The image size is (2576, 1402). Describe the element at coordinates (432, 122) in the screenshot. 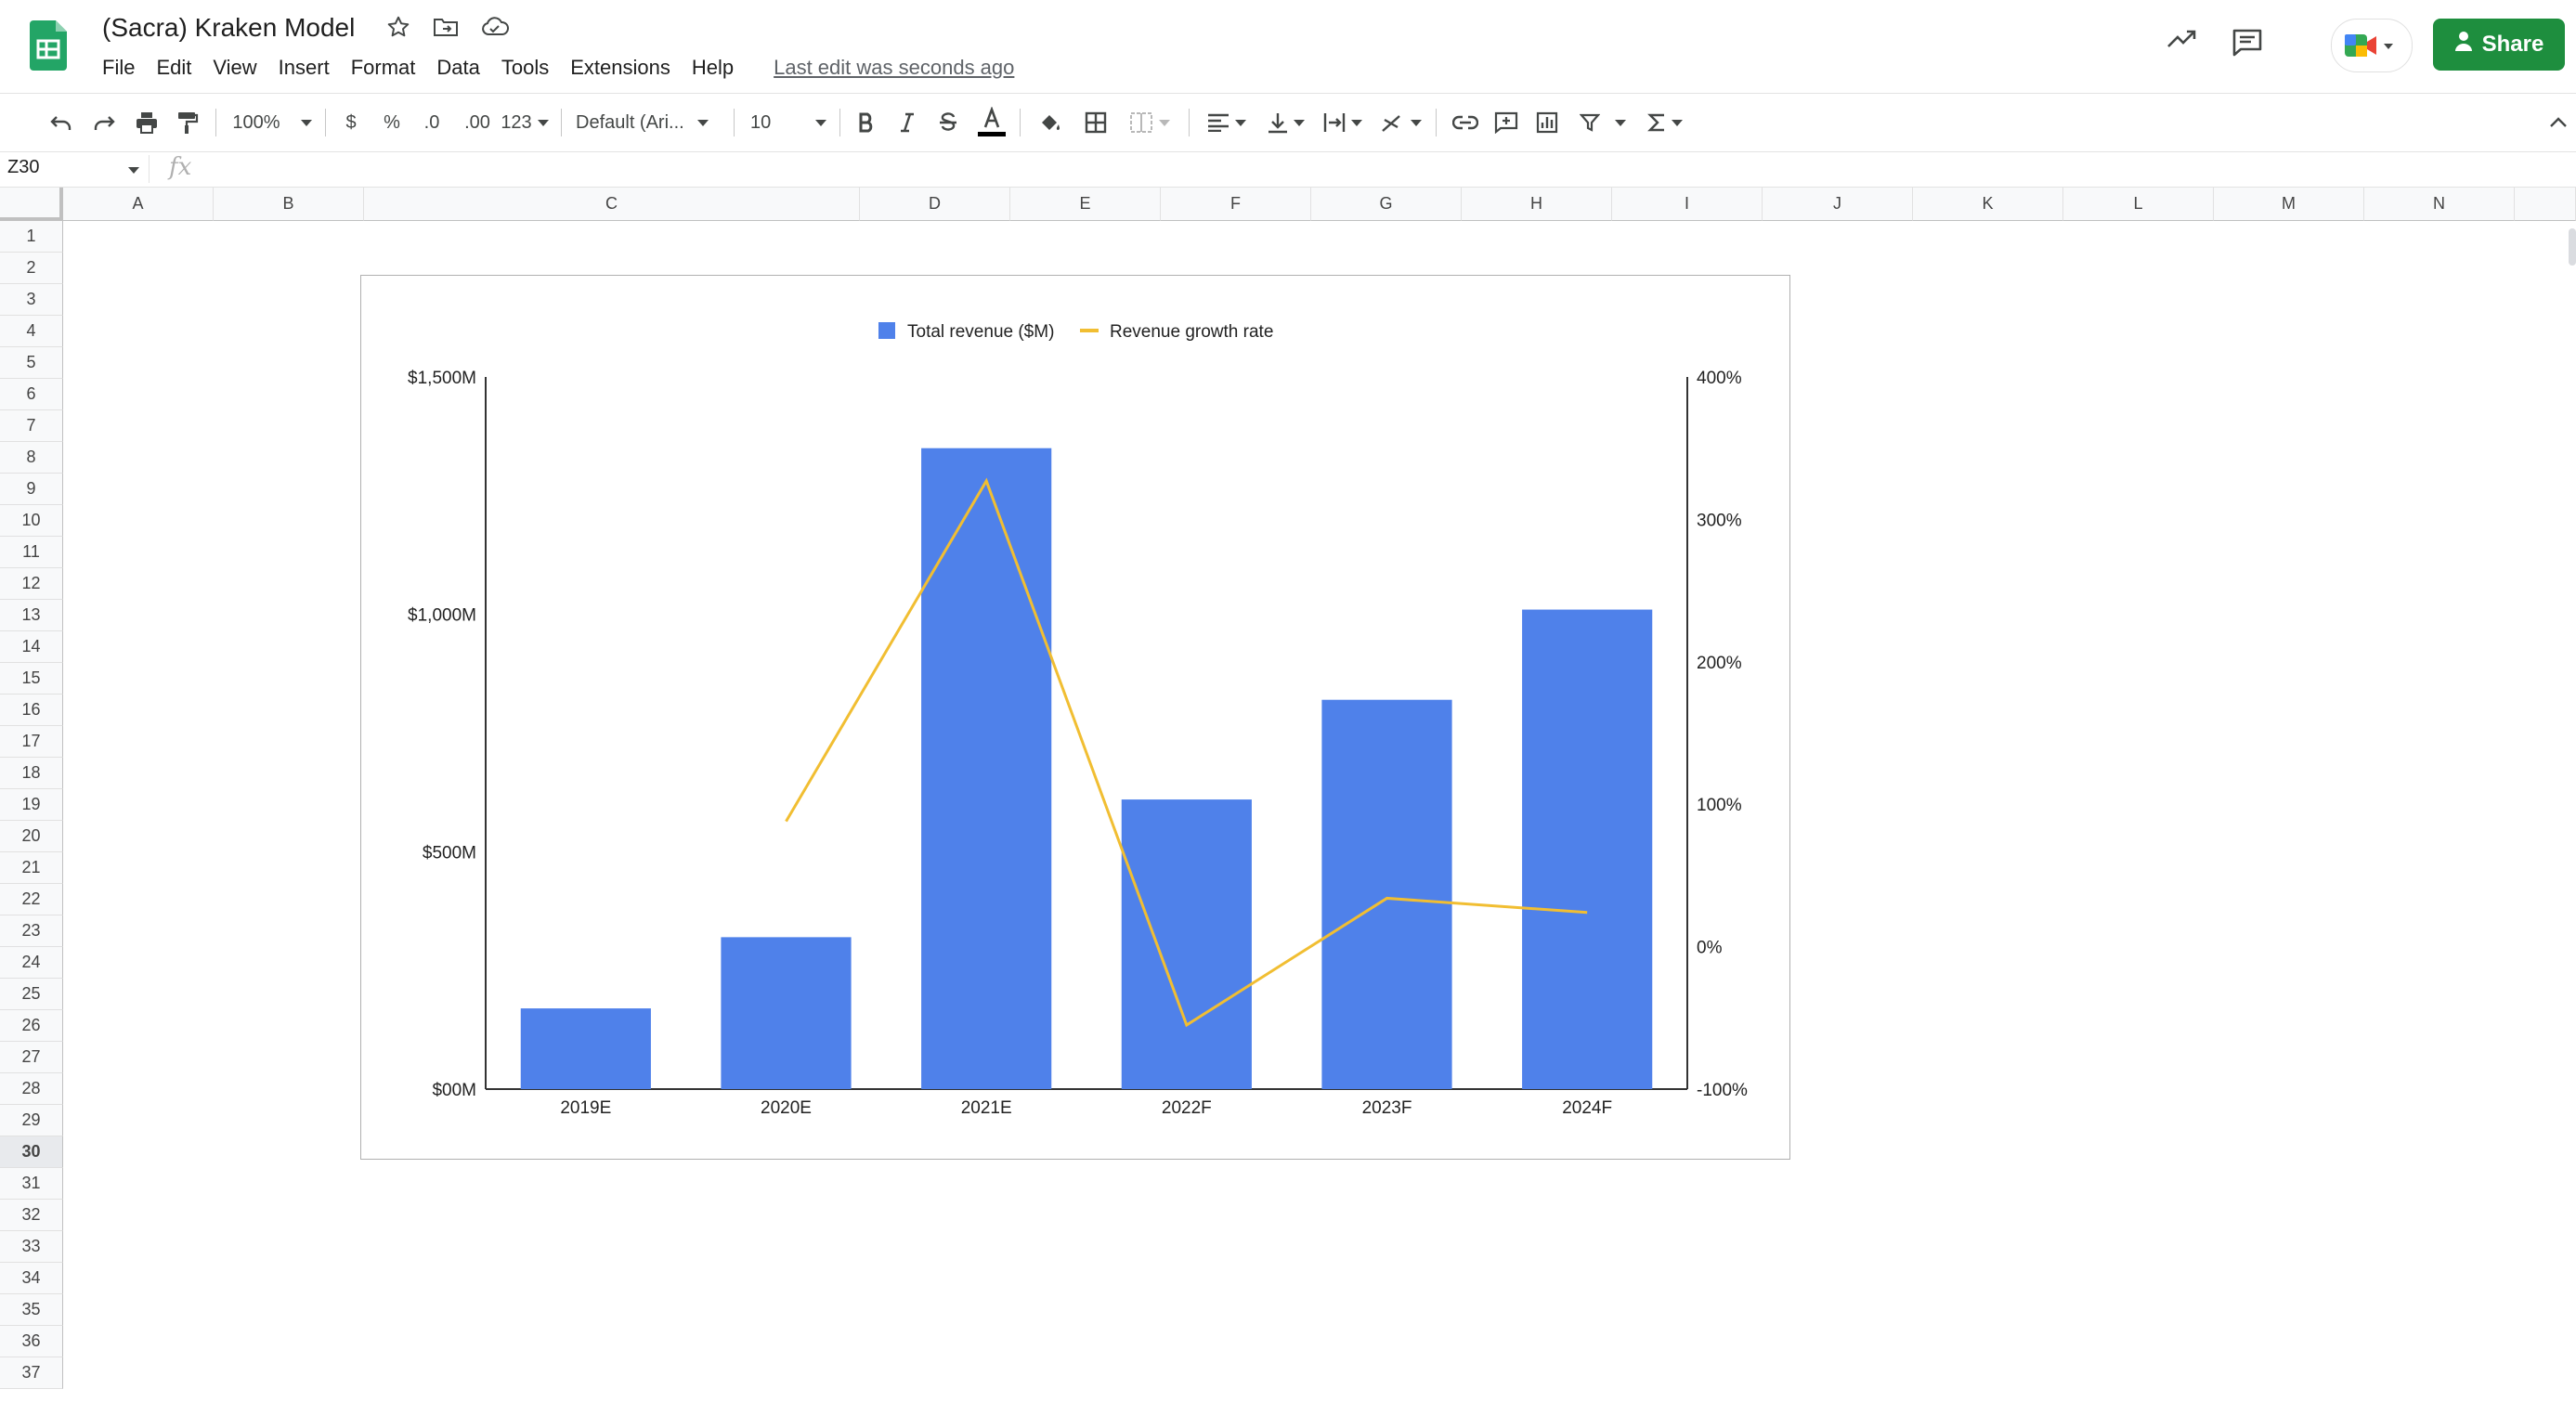

I see `decrease-decimal-button: .0` at that location.